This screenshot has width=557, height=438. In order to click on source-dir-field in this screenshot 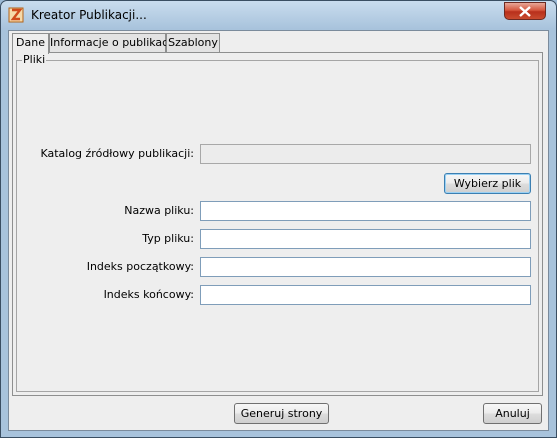, I will do `click(365, 154)`.